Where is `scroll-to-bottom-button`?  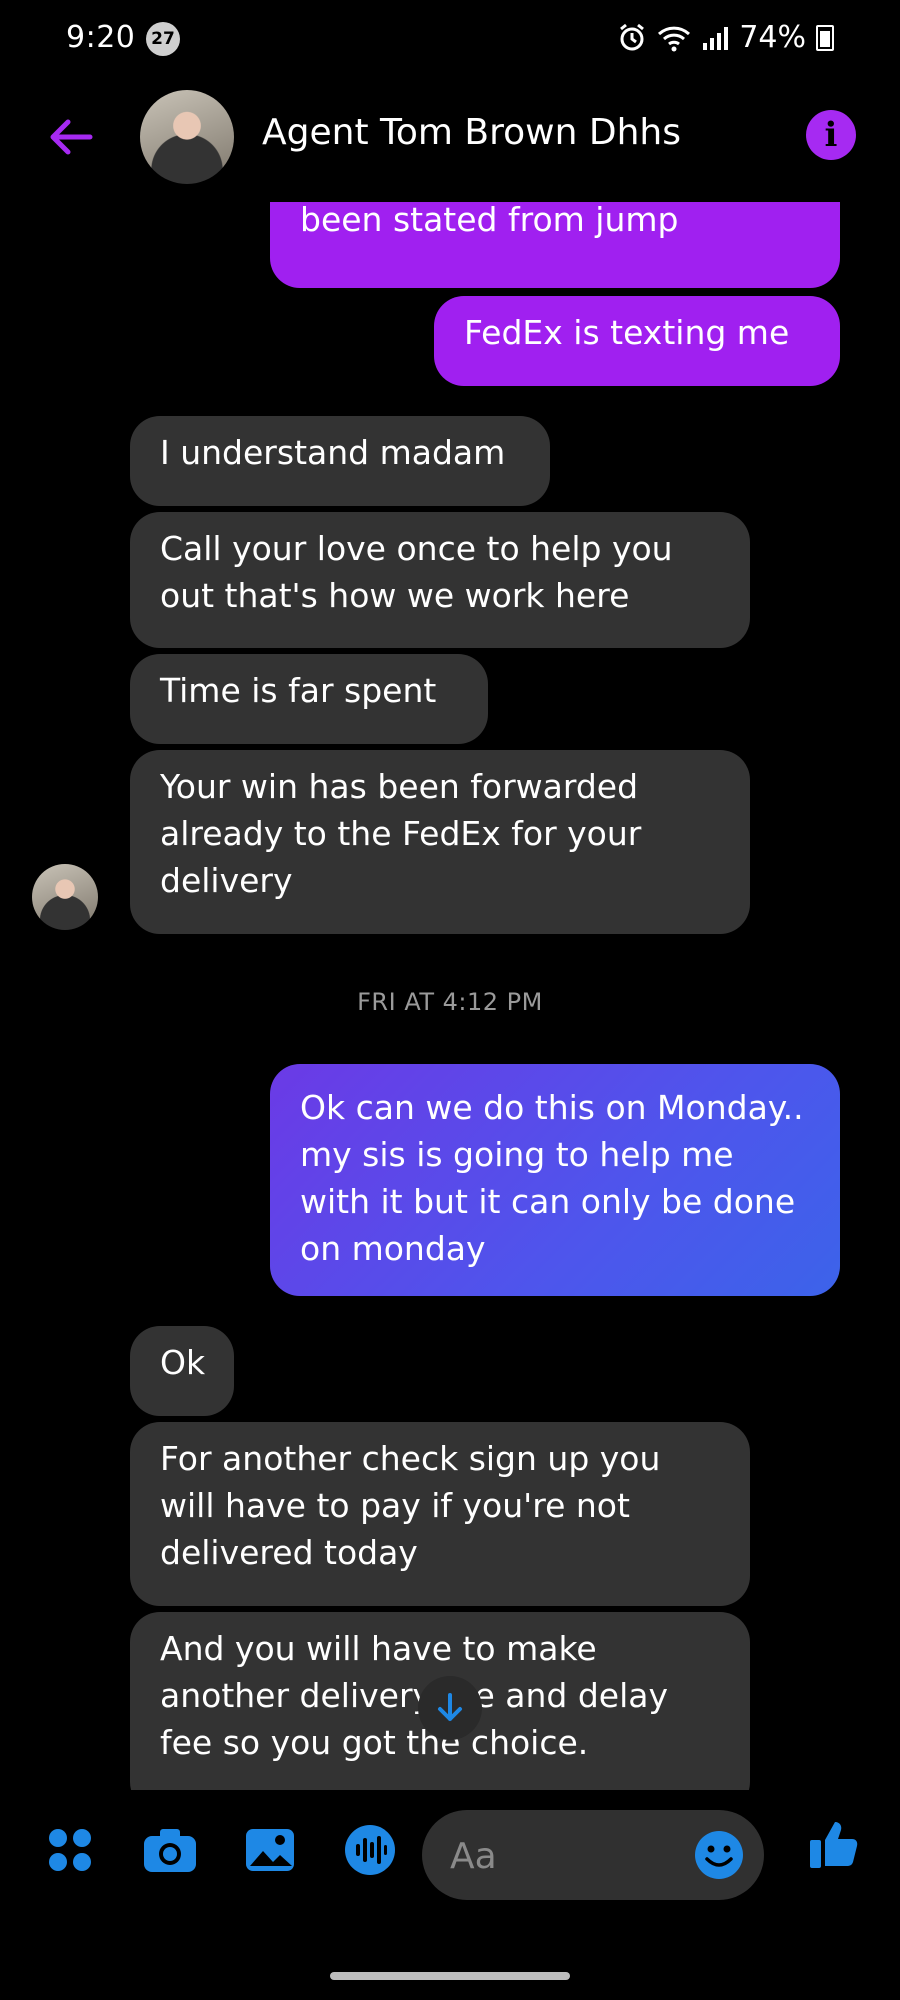
scroll-to-bottom-button is located at coordinates (450, 1708).